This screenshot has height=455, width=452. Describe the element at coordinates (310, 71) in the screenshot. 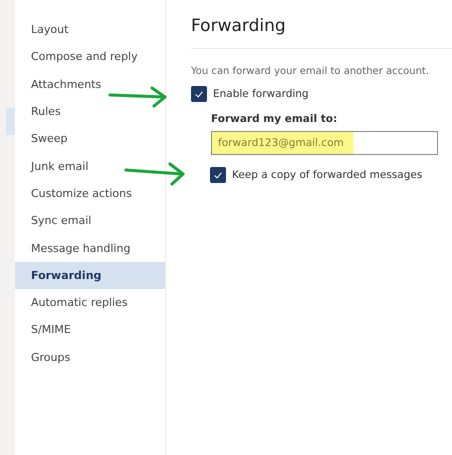

I see `description-text: You can forward your email to another account.` at that location.